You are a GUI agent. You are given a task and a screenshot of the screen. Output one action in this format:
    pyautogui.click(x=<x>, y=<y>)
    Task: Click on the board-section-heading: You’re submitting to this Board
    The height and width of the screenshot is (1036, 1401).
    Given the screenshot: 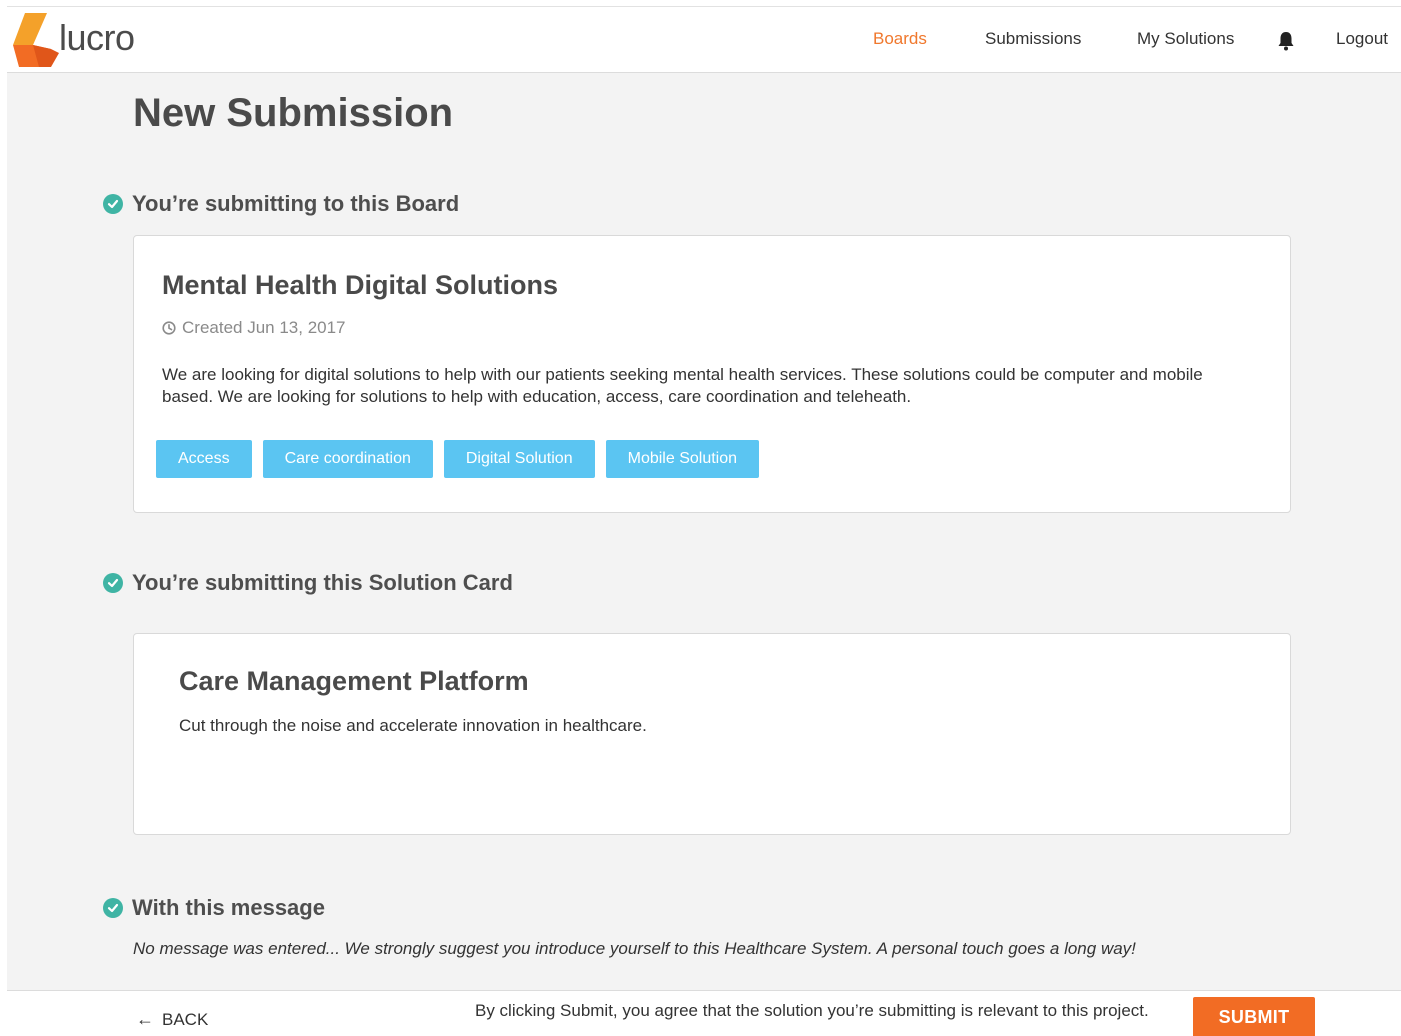 What is the action you would take?
    pyautogui.click(x=281, y=204)
    